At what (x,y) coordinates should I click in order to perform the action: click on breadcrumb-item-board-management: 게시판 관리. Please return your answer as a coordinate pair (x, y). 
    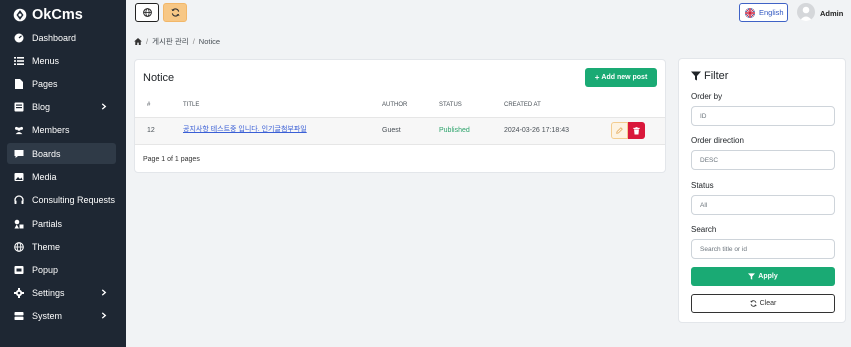
    Looking at the image, I should click on (170, 41).